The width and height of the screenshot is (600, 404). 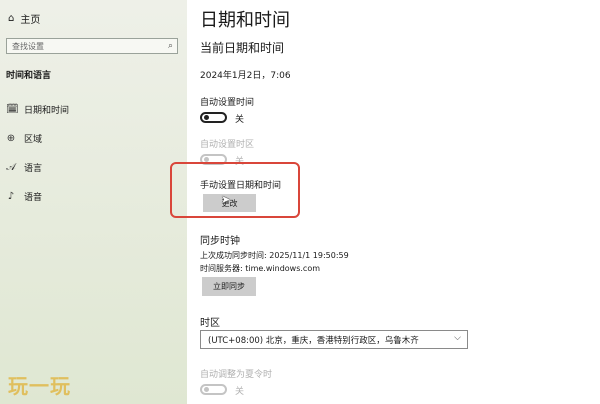 What do you see at coordinates (220, 241) in the screenshot?
I see `sync-heading: 同步时钟` at bounding box center [220, 241].